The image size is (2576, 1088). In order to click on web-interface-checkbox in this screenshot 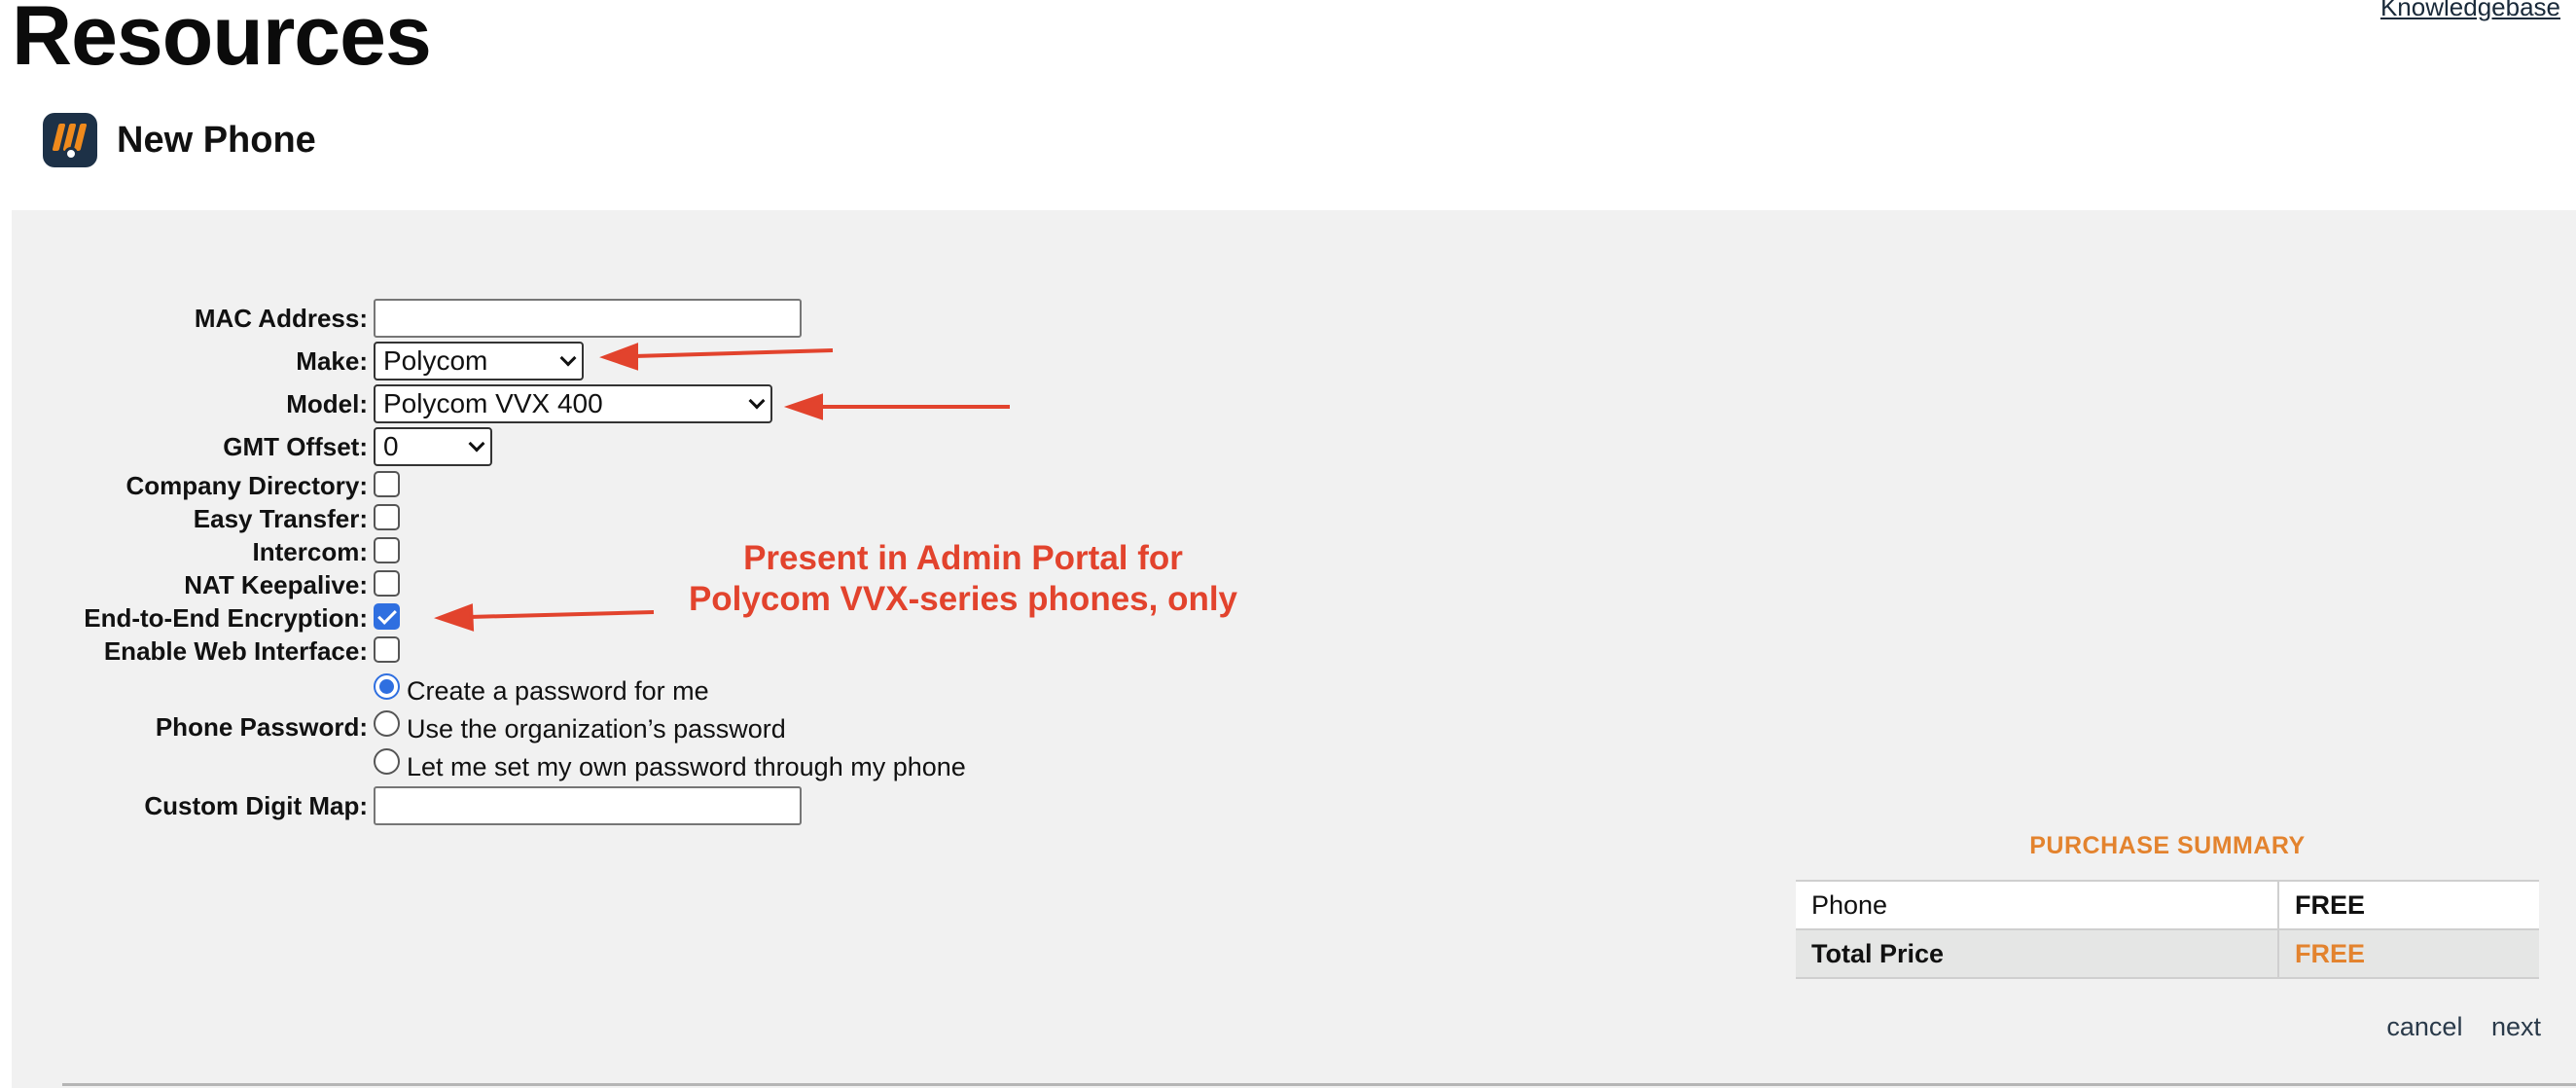, I will do `click(387, 650)`.